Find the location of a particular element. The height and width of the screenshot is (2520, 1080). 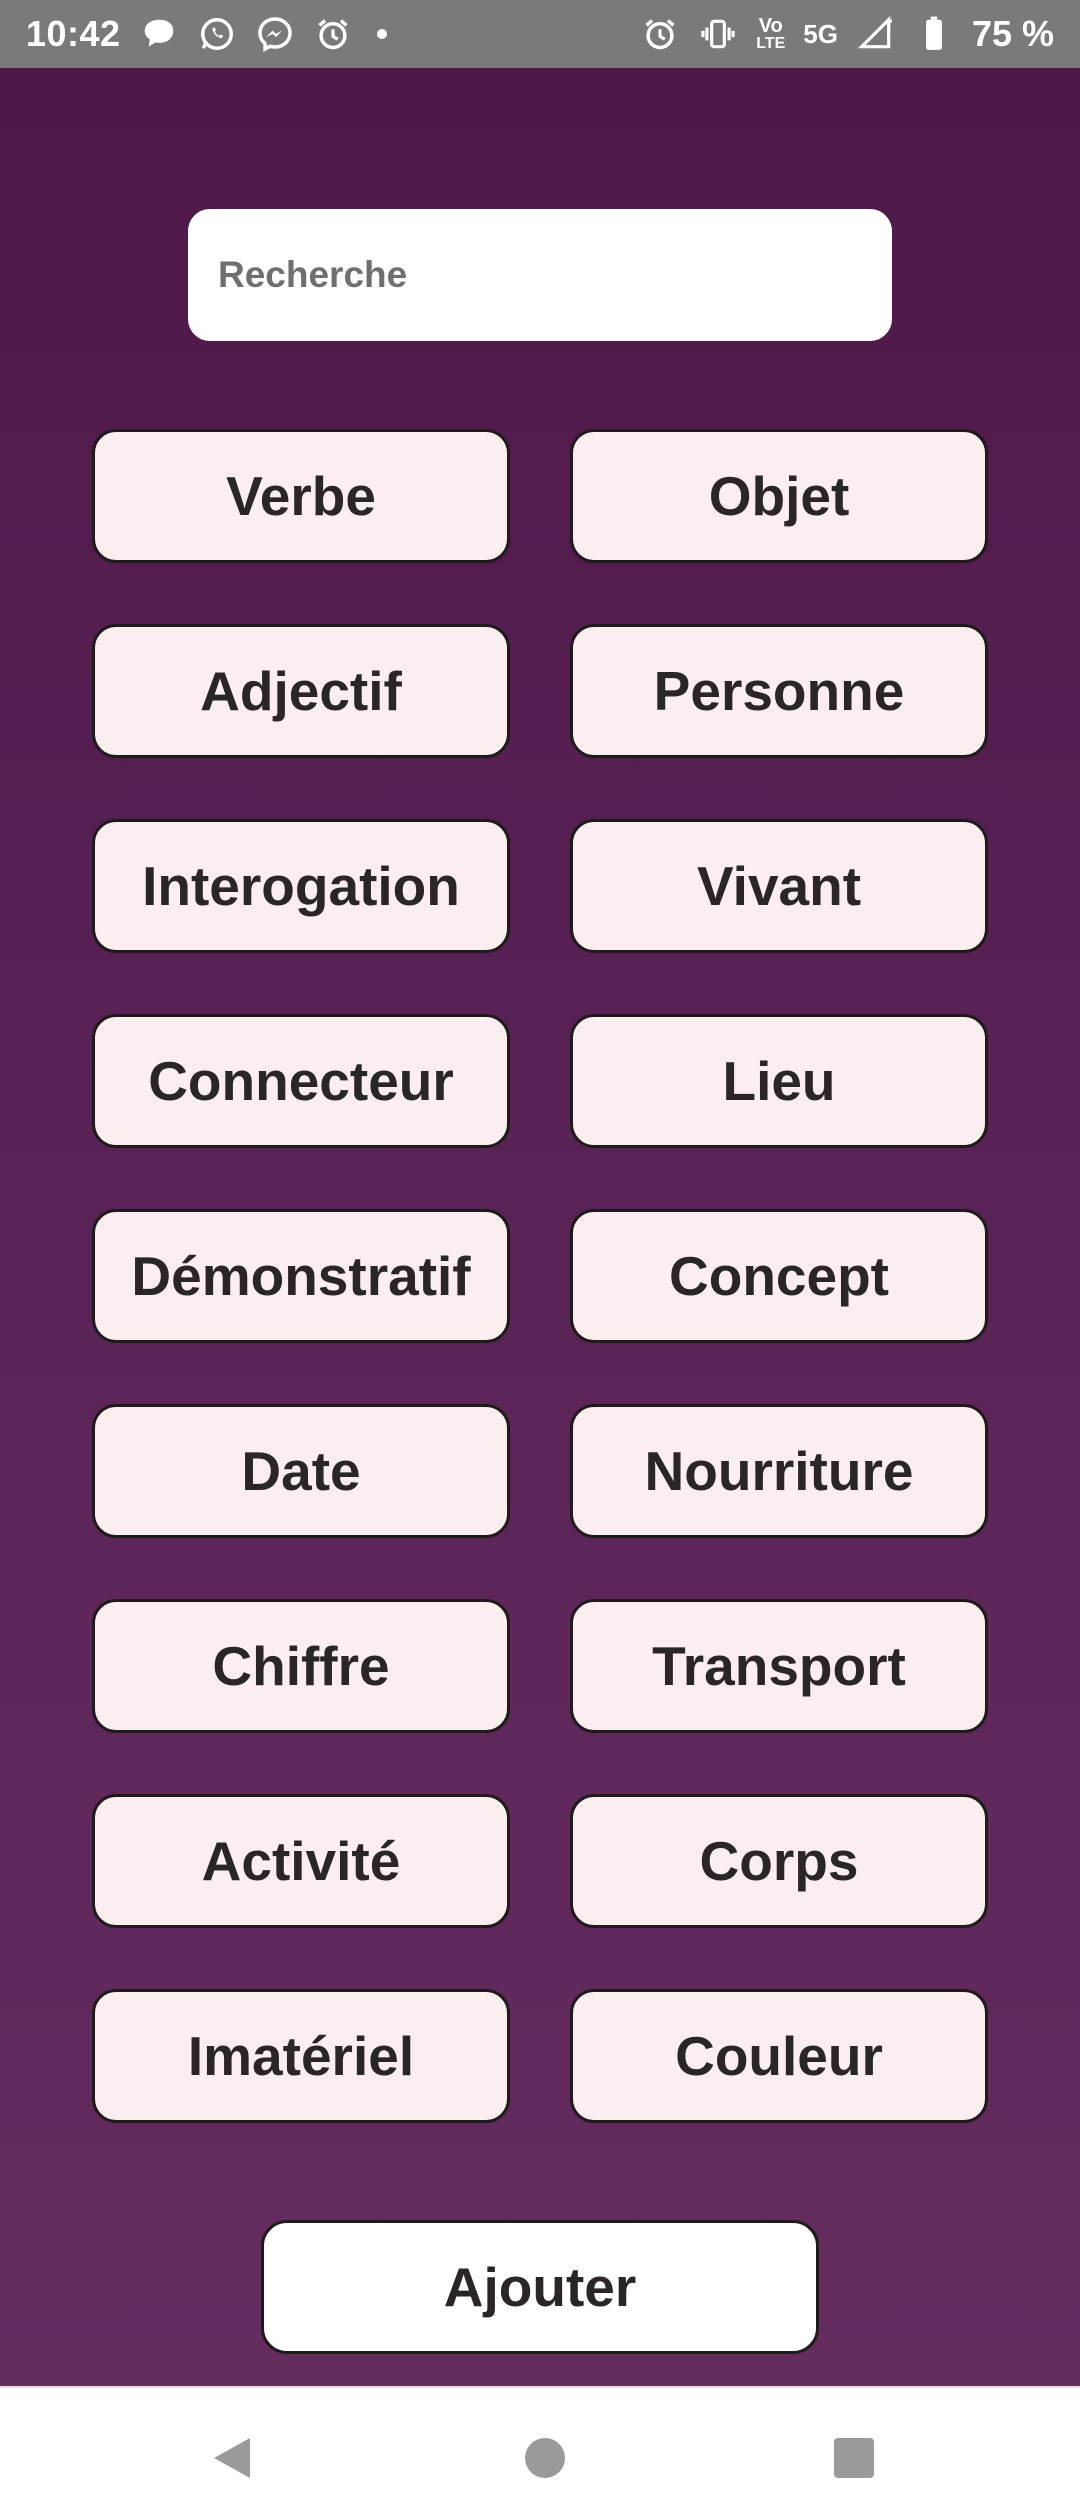

volte-top-label: Vo is located at coordinates (770, 26).